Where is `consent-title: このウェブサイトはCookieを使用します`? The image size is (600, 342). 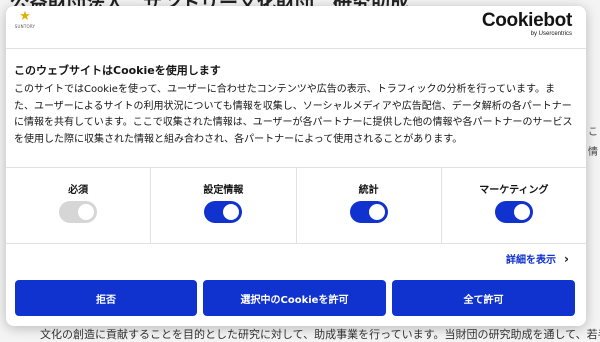
consent-title: このウェブサイトはCookieを使用します is located at coordinates (117, 70).